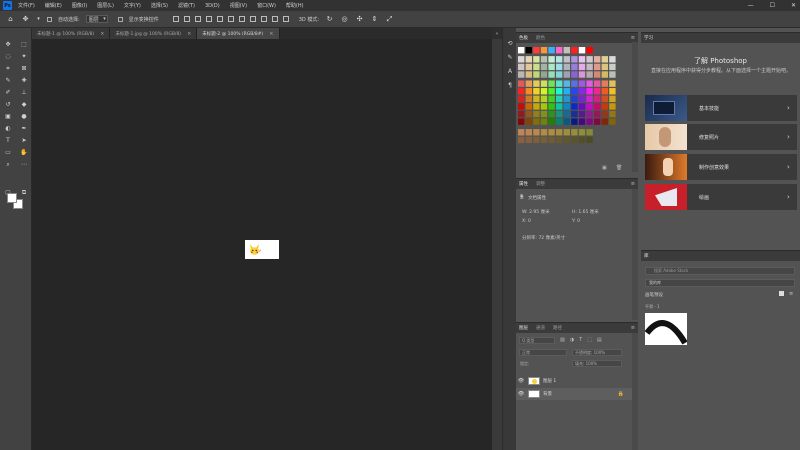 The width and height of the screenshot is (800, 450). Describe the element at coordinates (25, 19) in the screenshot. I see `move-tool-icon: ✥` at that location.